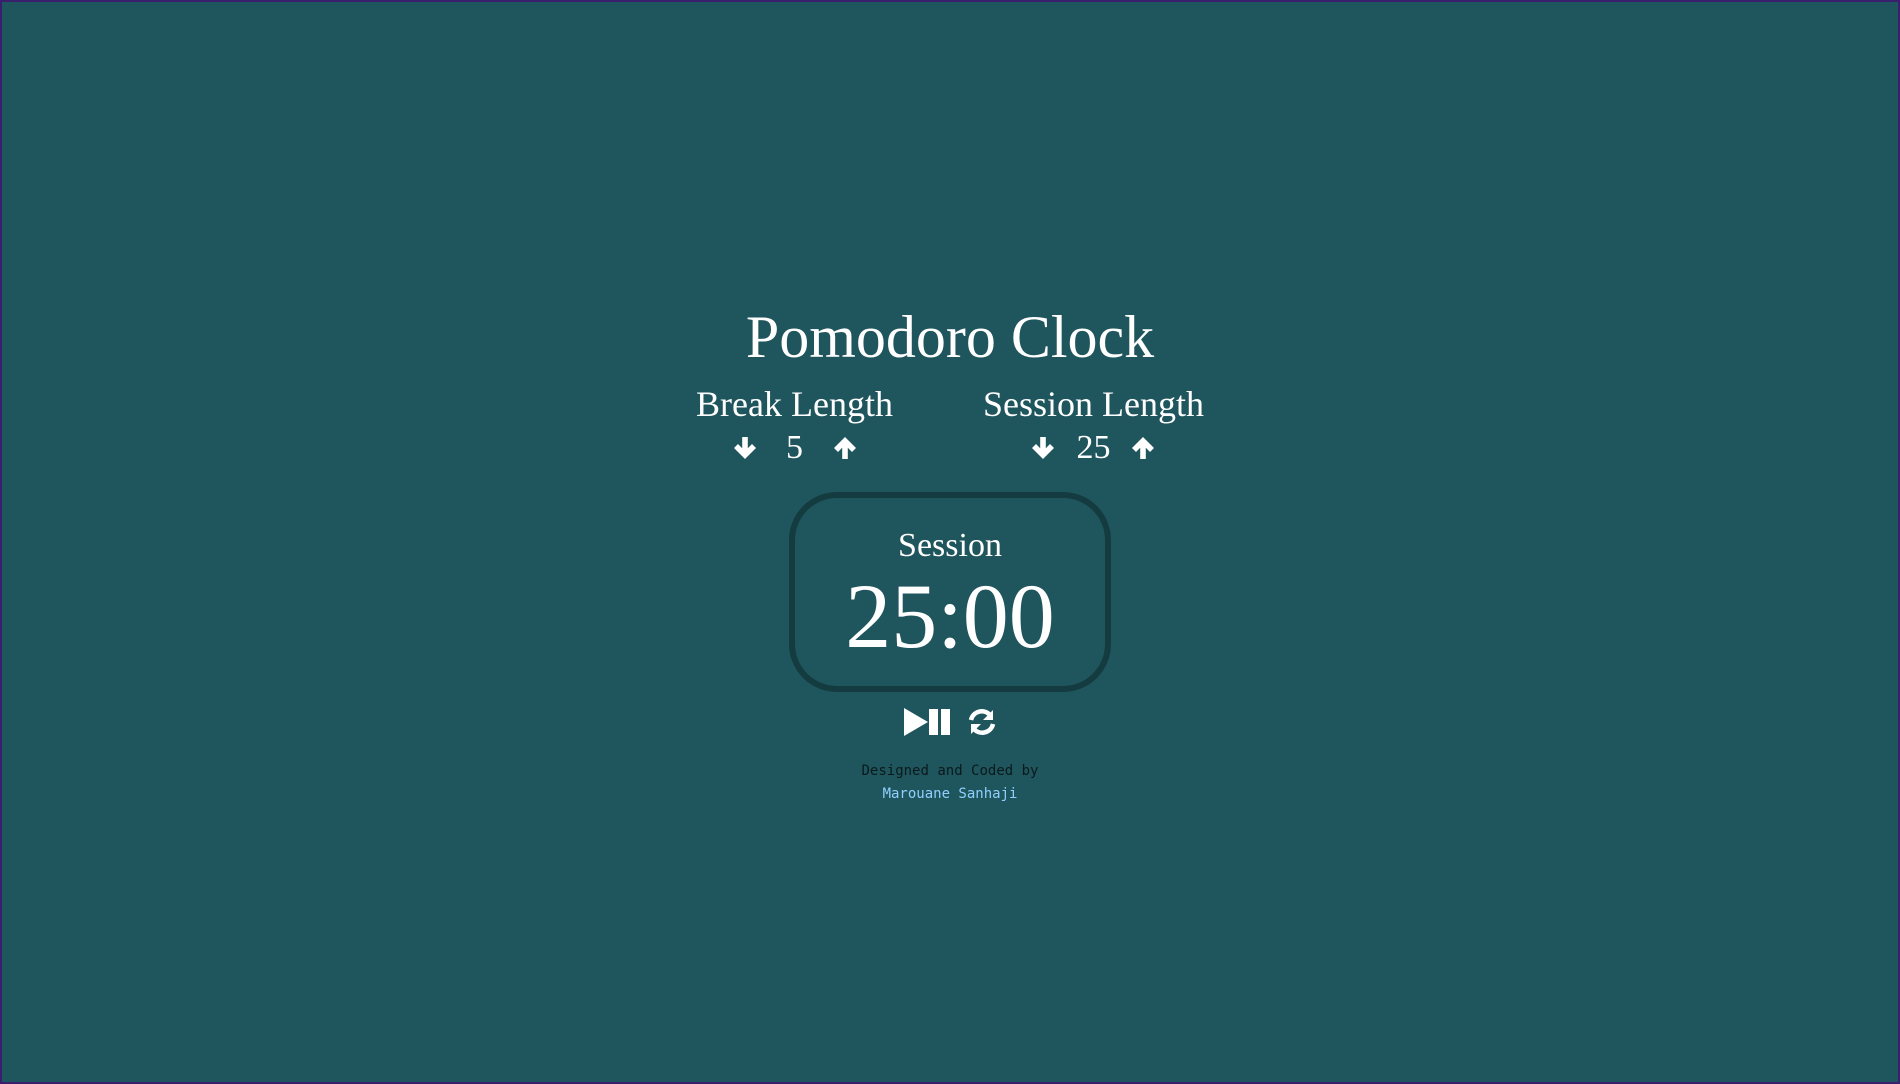 The image size is (1900, 1084). I want to click on page-title: Pomodoro Clock, so click(950, 337).